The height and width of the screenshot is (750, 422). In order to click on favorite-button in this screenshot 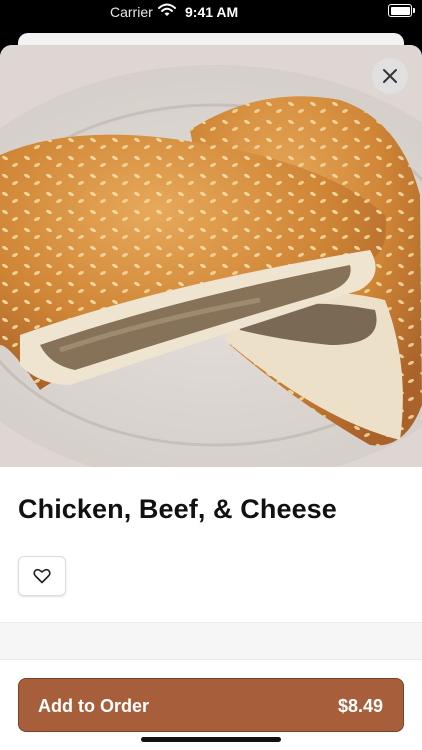, I will do `click(42, 576)`.